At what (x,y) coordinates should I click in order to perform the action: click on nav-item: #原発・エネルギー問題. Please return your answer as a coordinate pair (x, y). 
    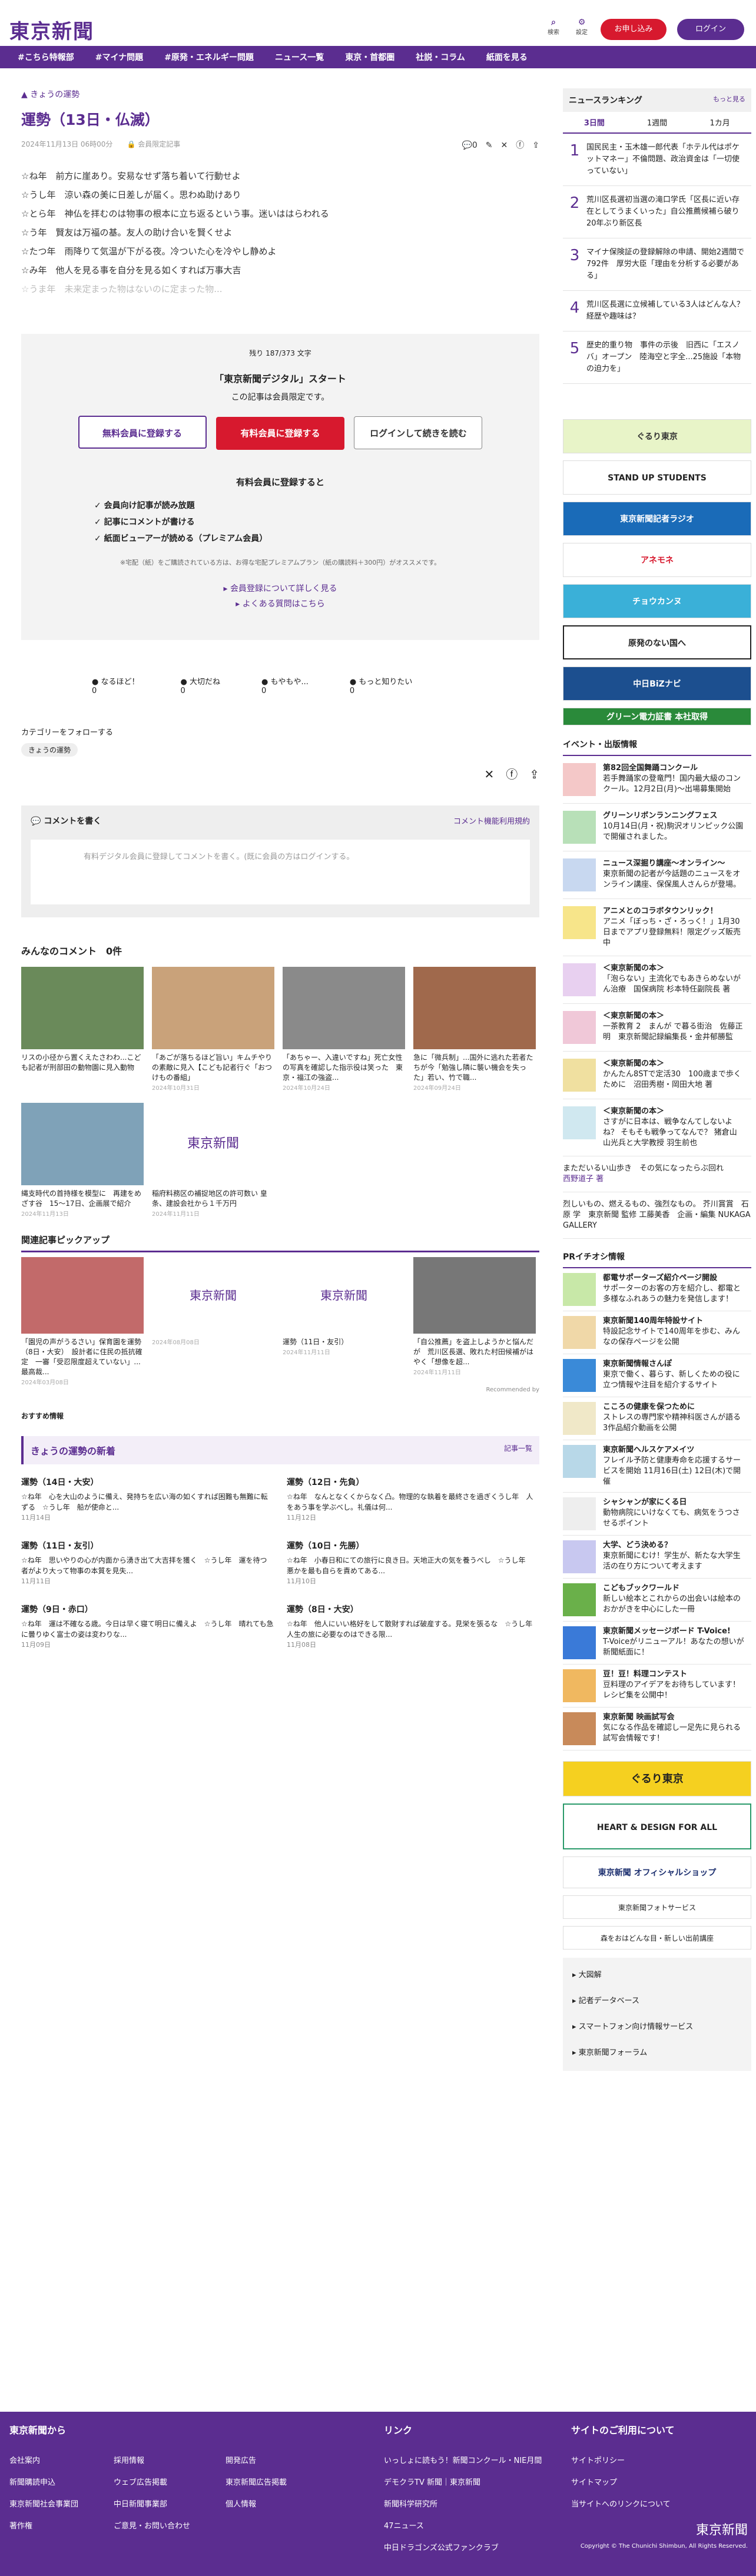
    Looking at the image, I should click on (209, 57).